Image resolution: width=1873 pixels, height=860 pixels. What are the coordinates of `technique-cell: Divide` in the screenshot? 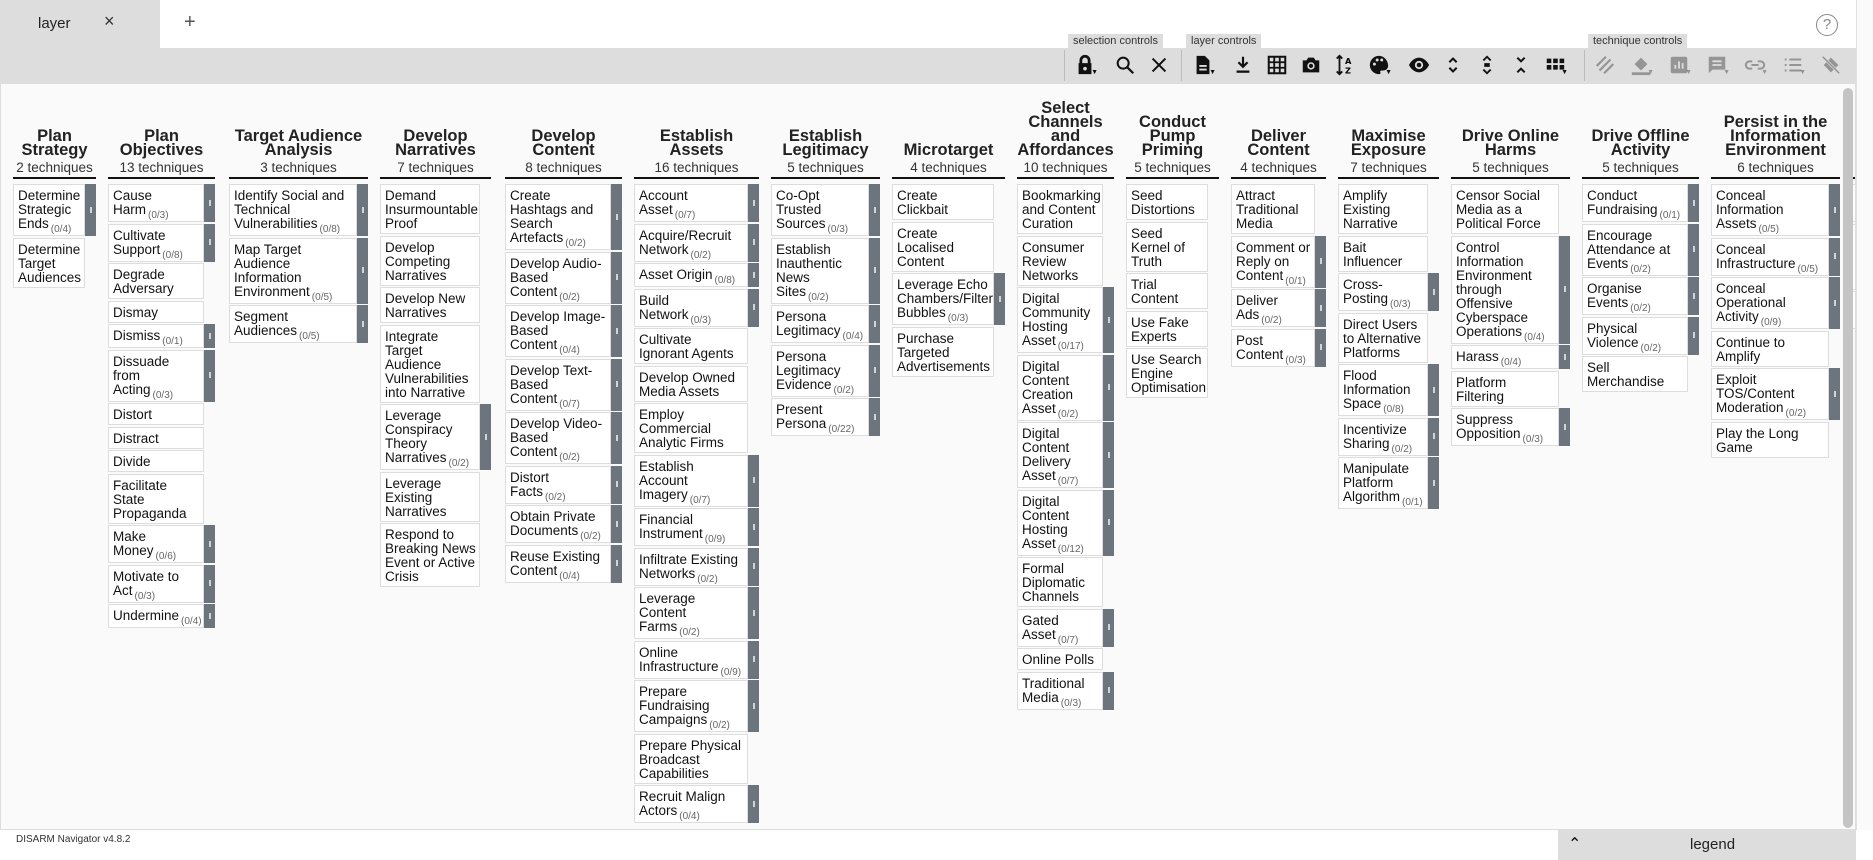 It's located at (156, 461).